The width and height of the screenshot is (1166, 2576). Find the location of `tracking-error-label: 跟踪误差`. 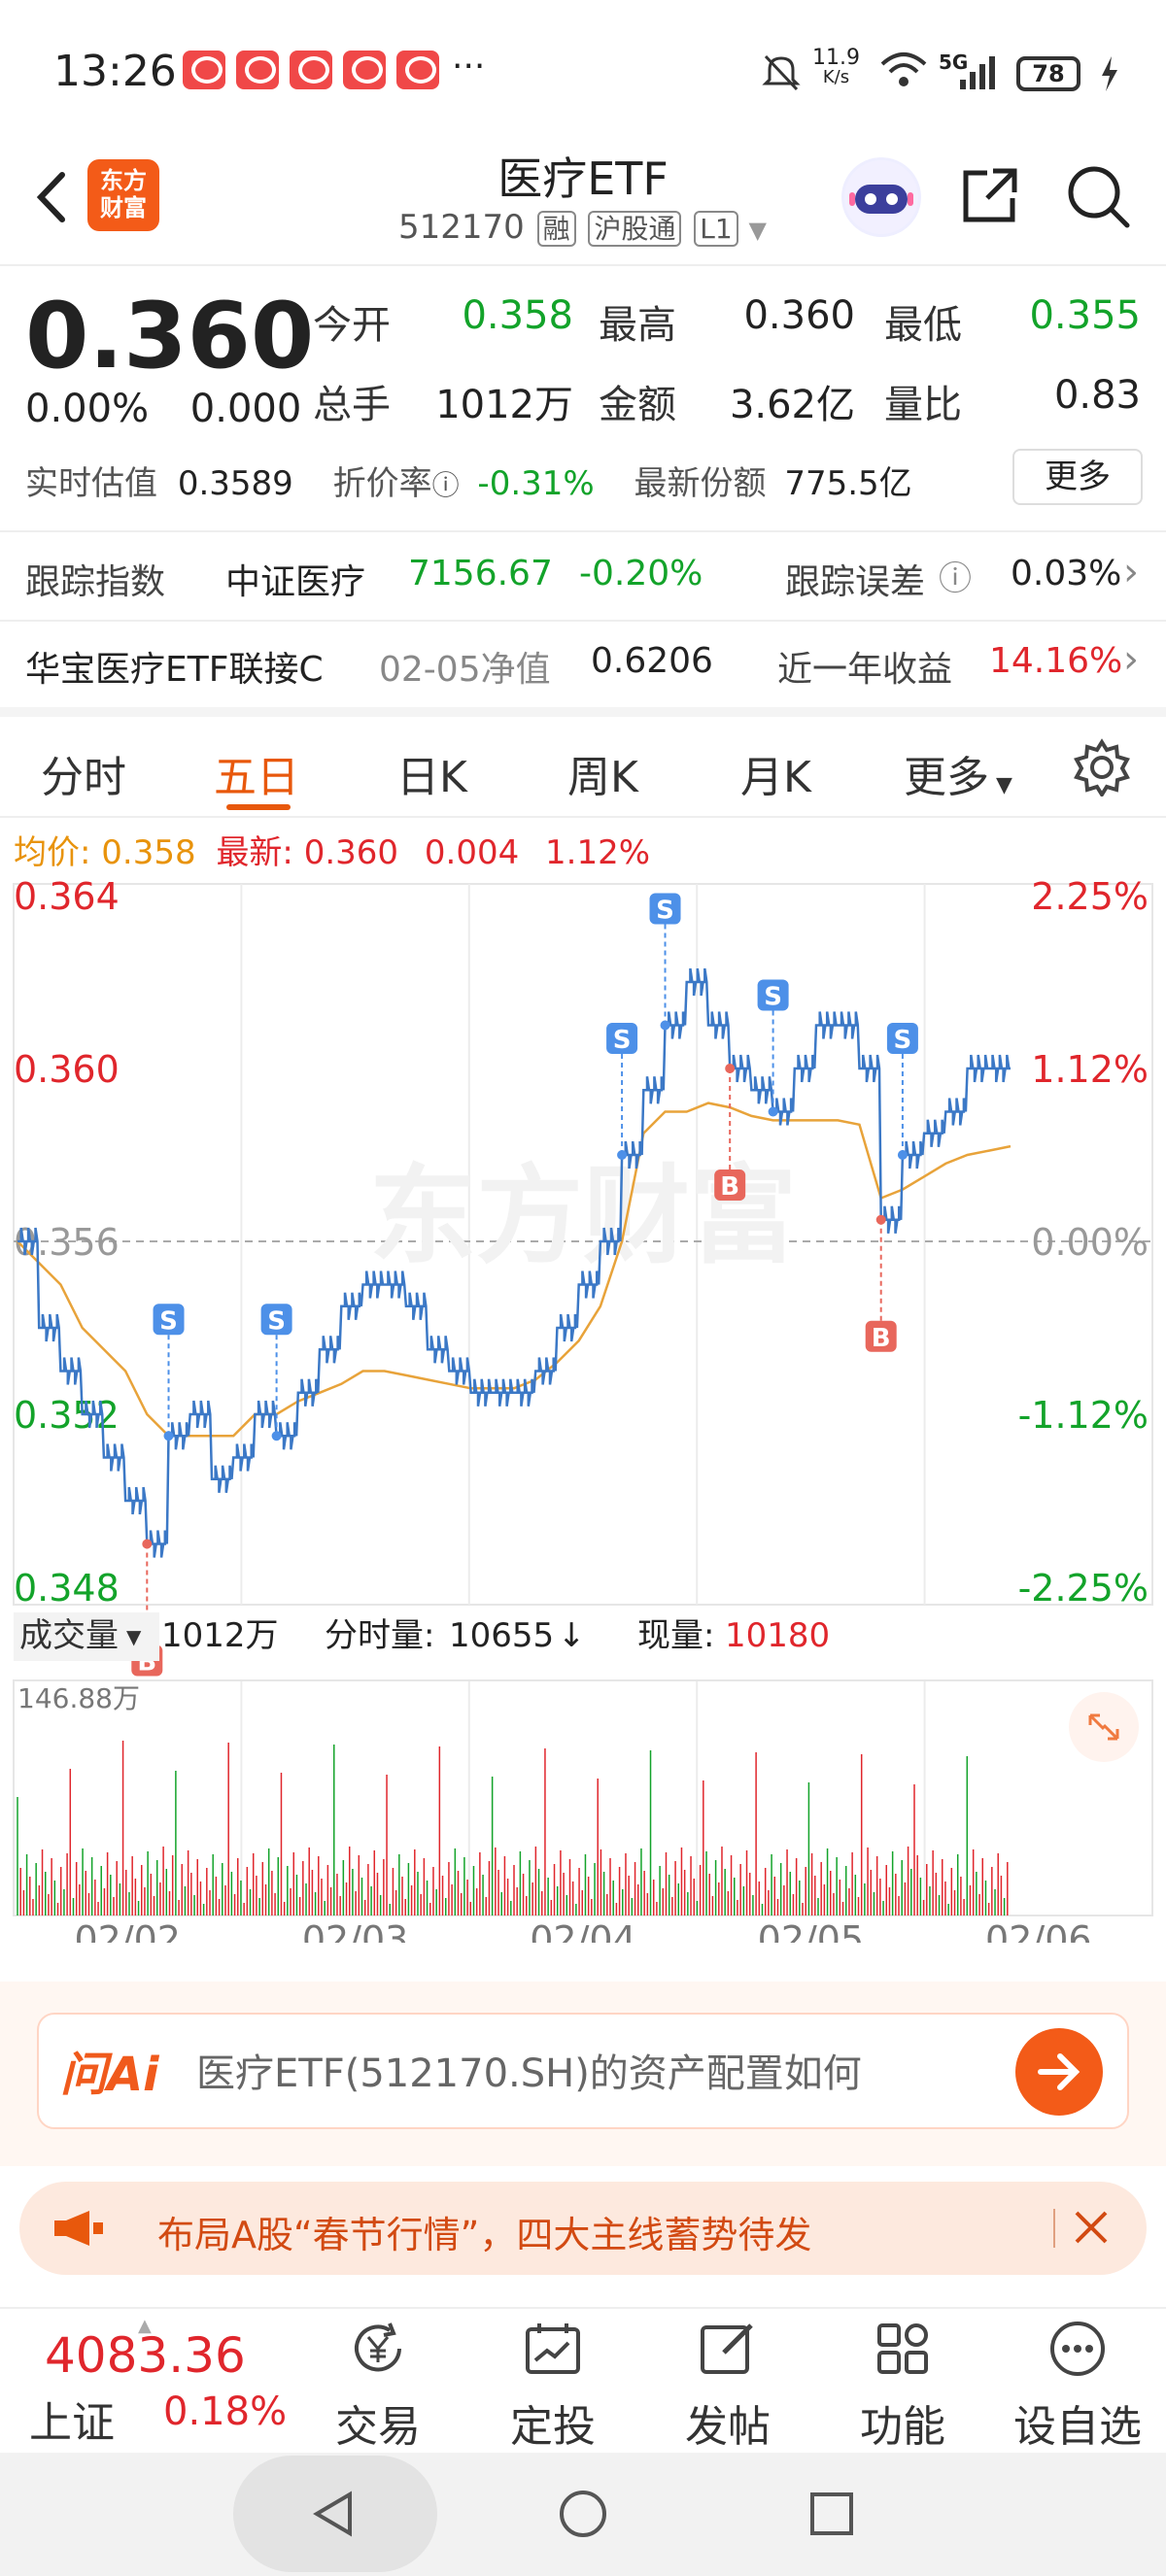

tracking-error-label: 跟踪误差 is located at coordinates (855, 582).